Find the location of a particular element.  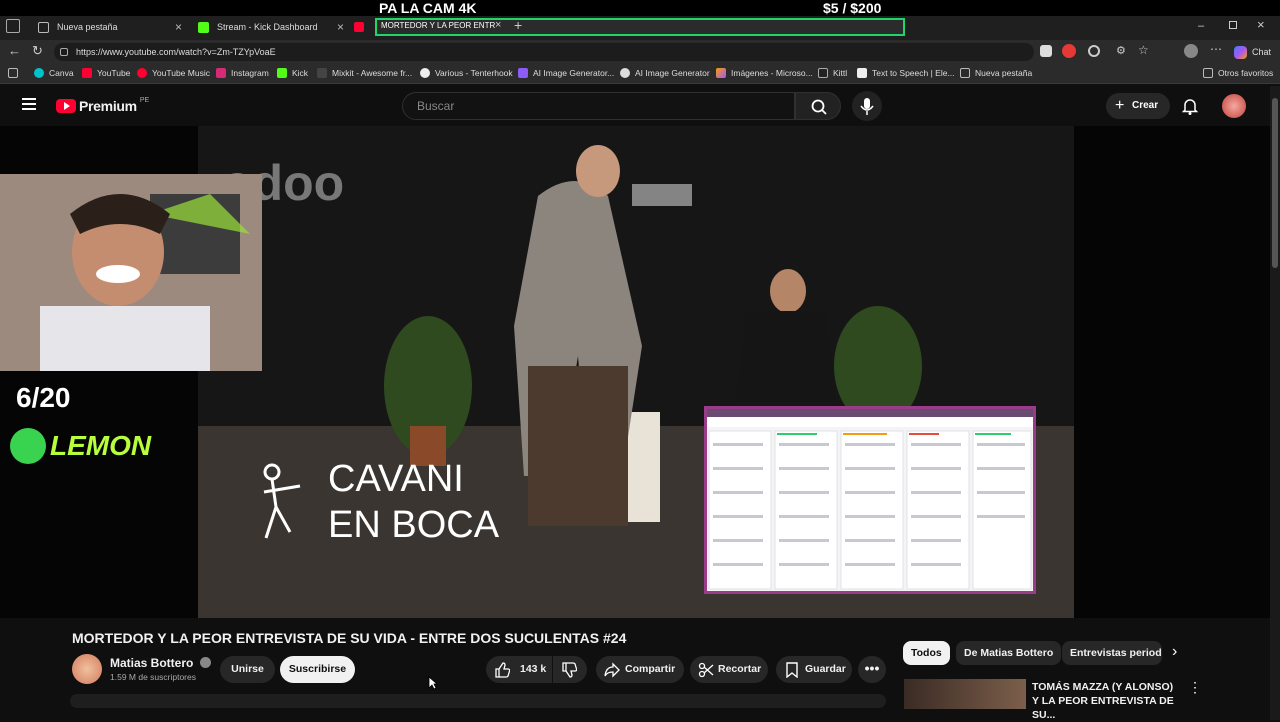

search-button is located at coordinates (818, 106).